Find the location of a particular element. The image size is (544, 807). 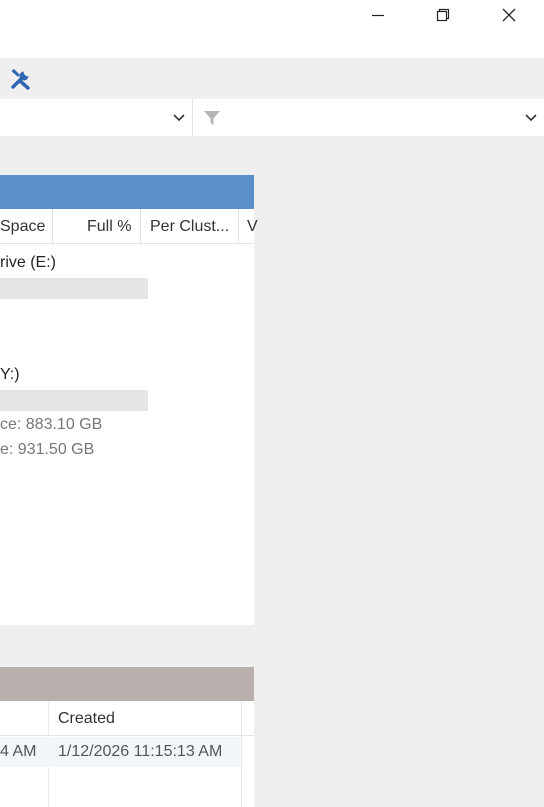

column-v: V is located at coordinates (252, 226).